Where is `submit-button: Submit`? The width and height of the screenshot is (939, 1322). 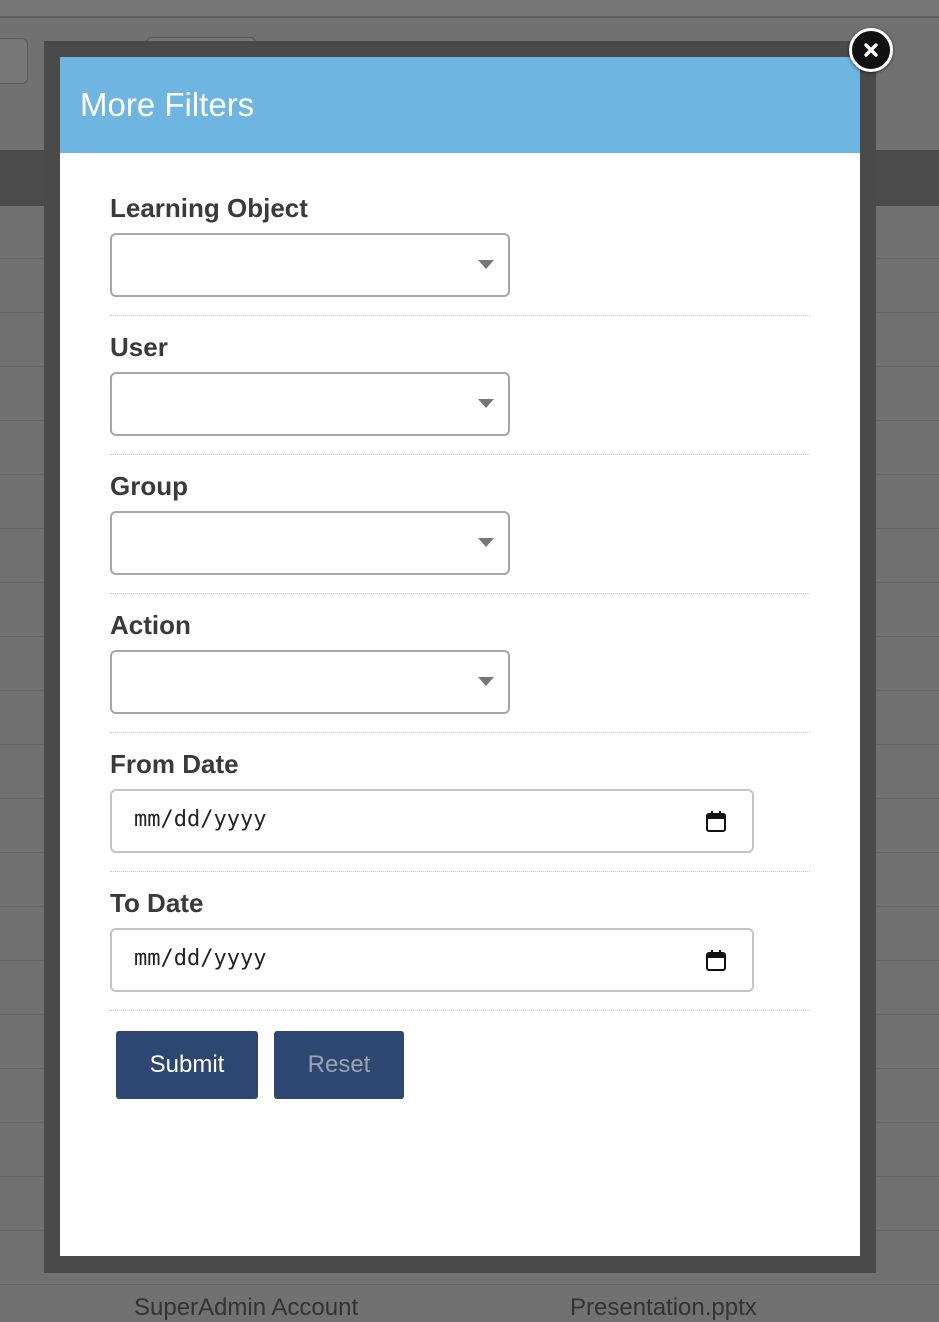 submit-button: Submit is located at coordinates (187, 1065).